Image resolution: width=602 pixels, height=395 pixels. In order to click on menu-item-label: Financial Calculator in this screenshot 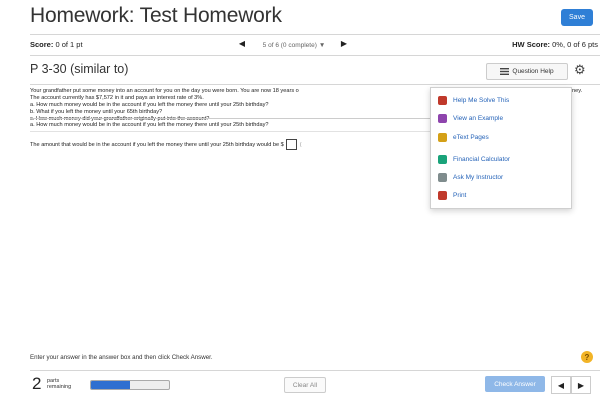, I will do `click(482, 159)`.